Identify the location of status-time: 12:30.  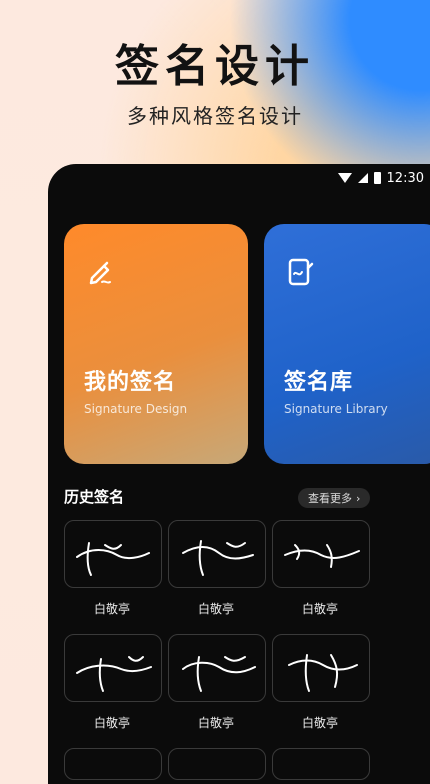
(405, 178).